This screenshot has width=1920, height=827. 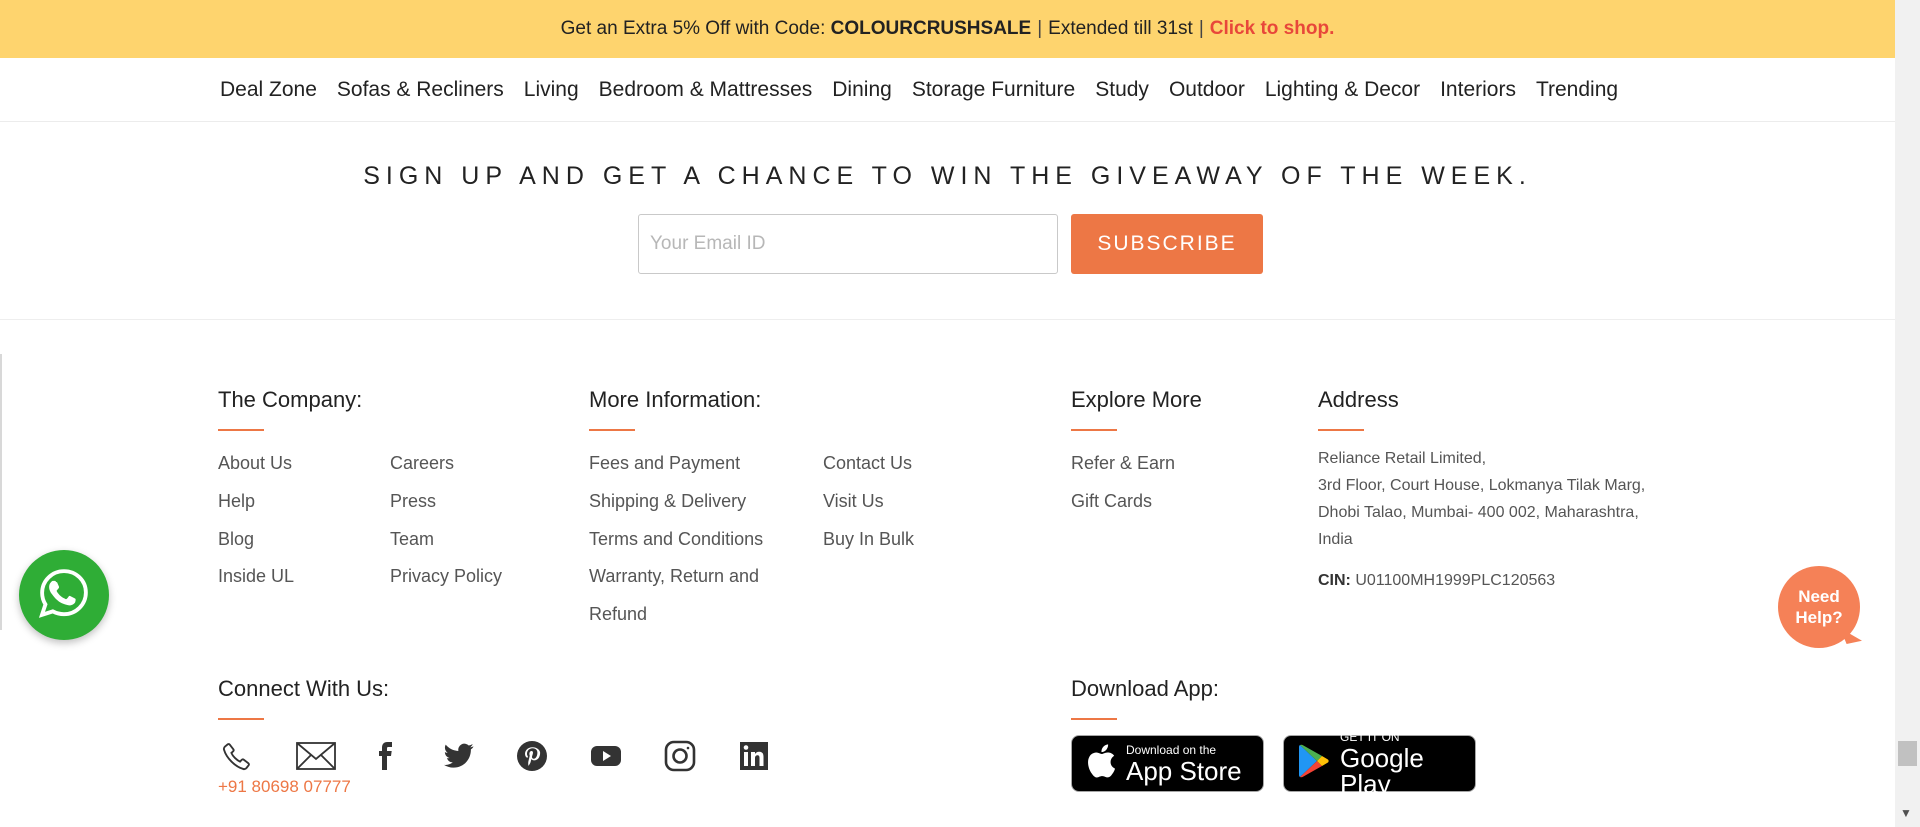 What do you see at coordinates (1402, 458) in the screenshot?
I see `address-line: Reliance Retail Limited,` at bounding box center [1402, 458].